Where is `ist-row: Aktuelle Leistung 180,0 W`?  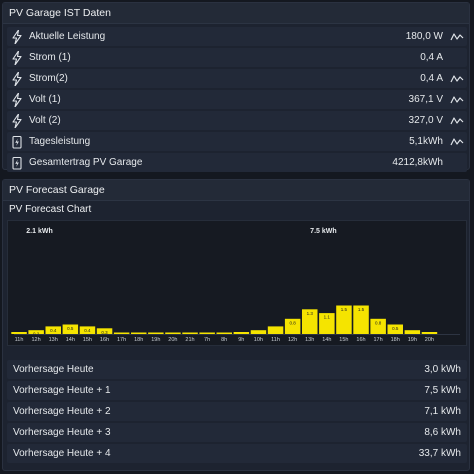 ist-row: Aktuelle Leistung 180,0 W is located at coordinates (237, 36).